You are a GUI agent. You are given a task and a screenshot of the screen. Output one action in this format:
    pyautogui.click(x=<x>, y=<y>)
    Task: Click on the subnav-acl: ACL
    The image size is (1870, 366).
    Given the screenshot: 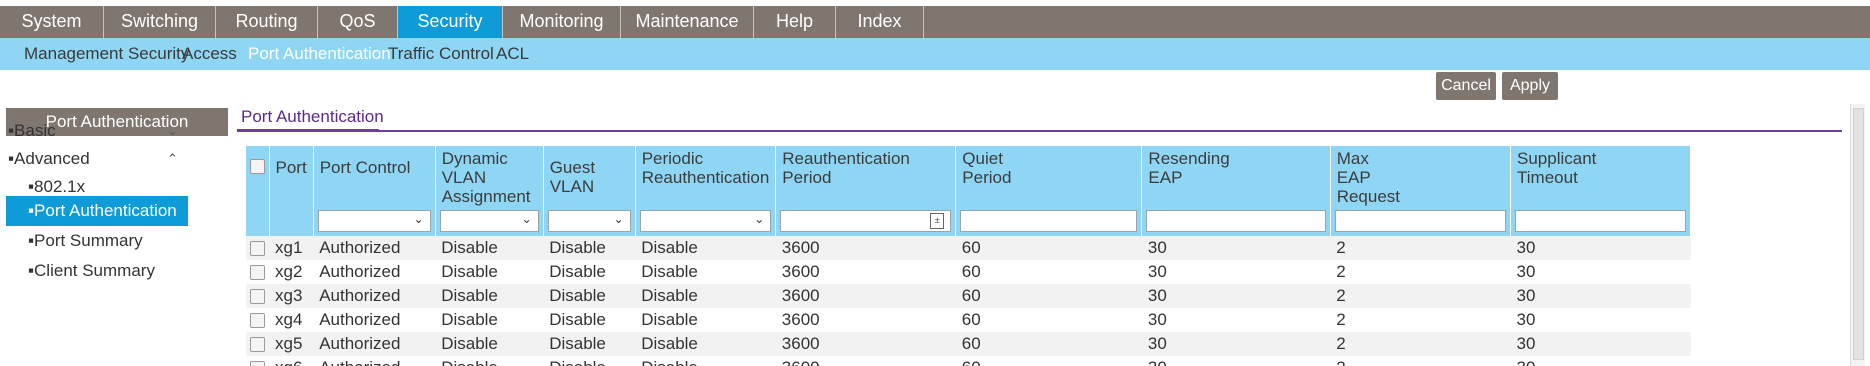 What is the action you would take?
    pyautogui.click(x=512, y=54)
    